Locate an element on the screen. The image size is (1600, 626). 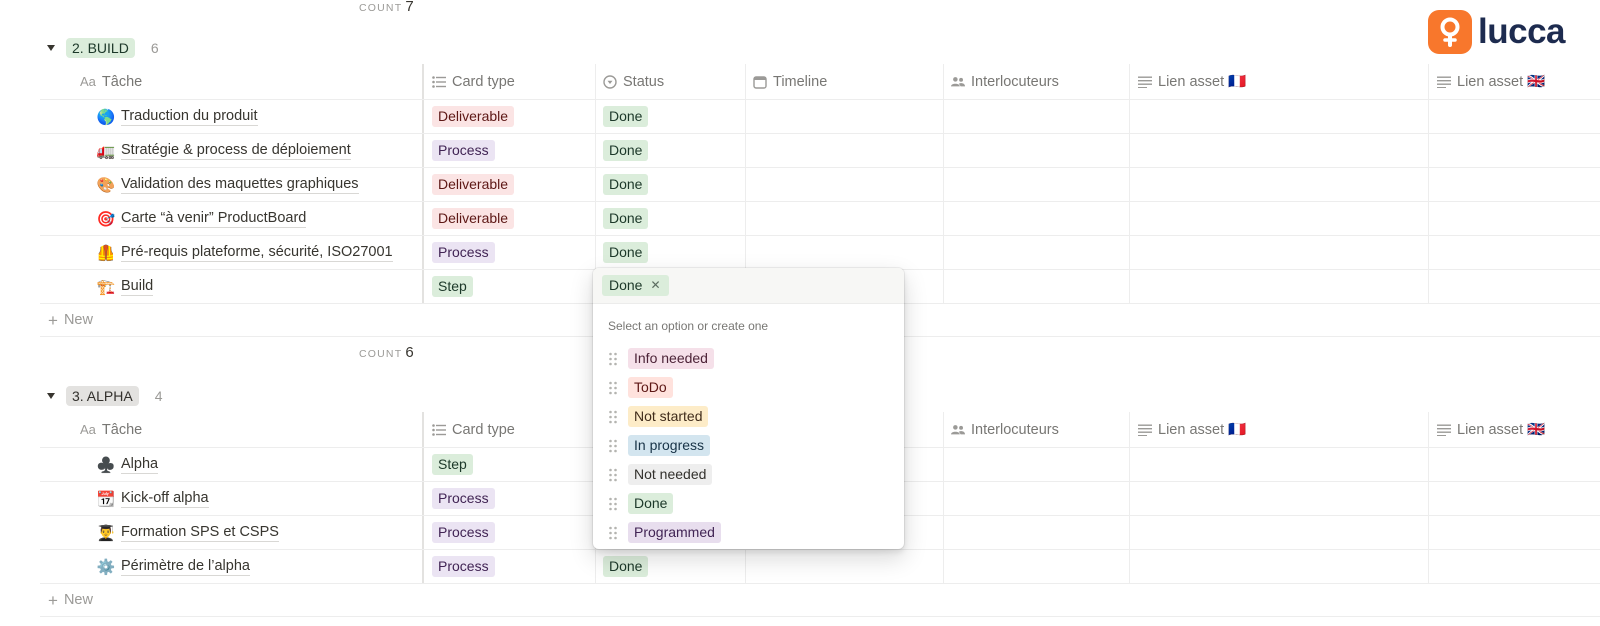
column-header-timeline-label: Timeline is located at coordinates (800, 81).